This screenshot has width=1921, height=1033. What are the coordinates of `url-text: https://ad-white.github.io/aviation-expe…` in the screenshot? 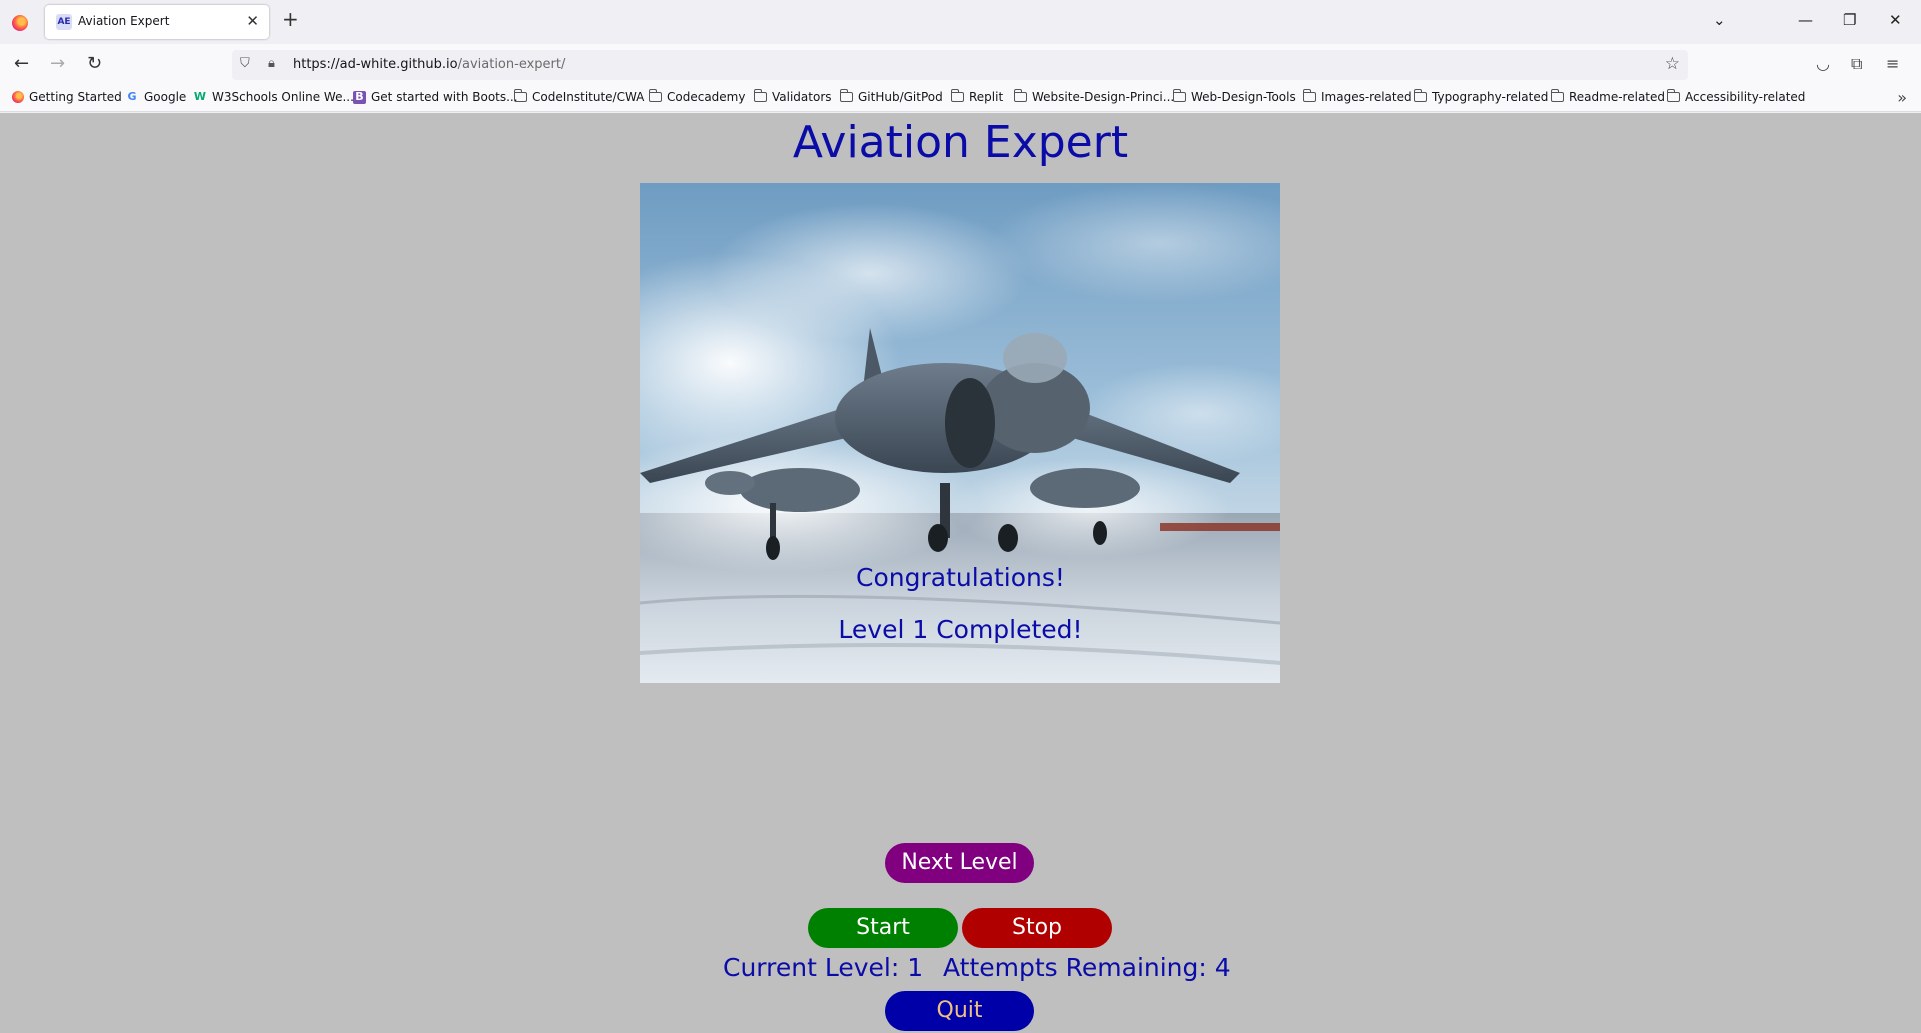 It's located at (429, 64).